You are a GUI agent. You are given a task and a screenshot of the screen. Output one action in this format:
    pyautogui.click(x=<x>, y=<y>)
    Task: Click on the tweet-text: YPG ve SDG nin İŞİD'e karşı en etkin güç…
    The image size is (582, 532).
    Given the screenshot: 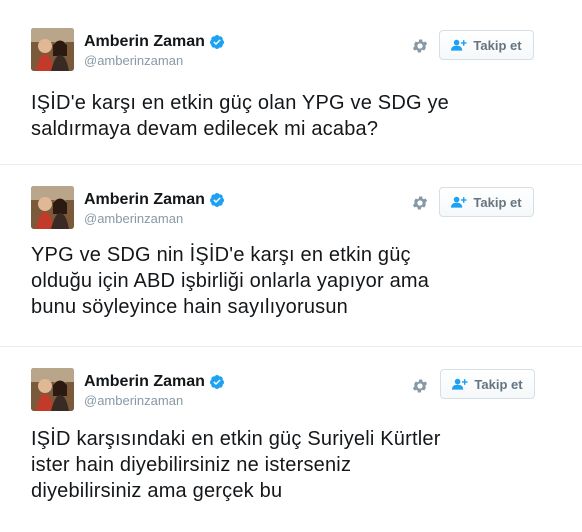 What is the action you would take?
    pyautogui.click(x=230, y=281)
    